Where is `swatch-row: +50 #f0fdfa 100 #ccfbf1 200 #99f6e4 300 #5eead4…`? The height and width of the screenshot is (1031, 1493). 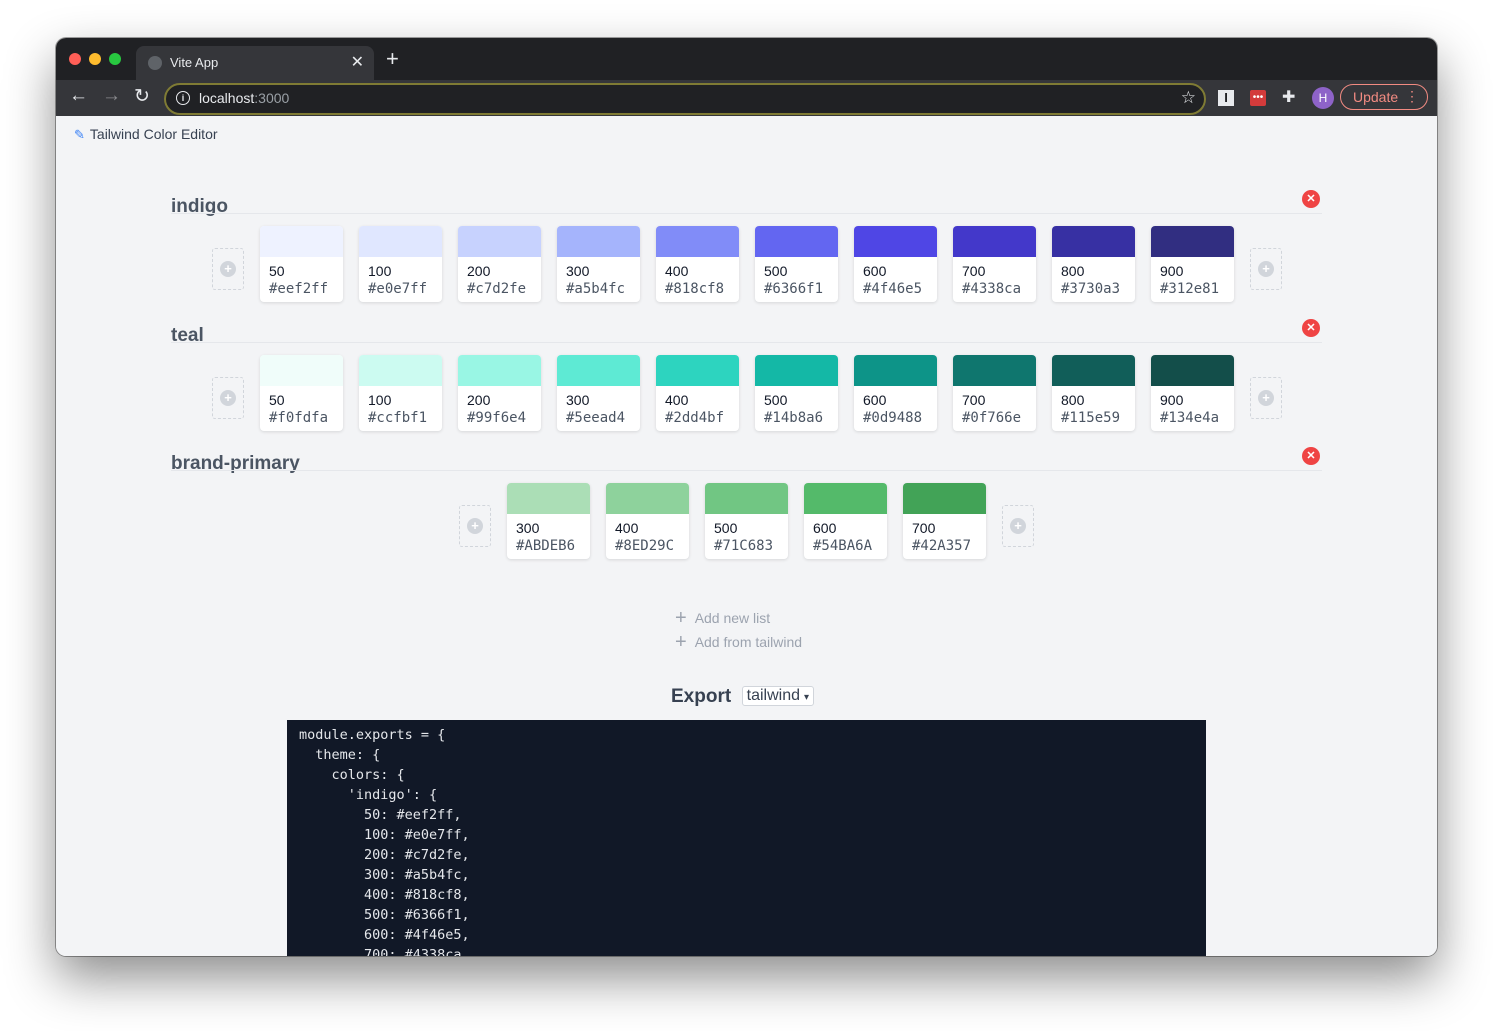 swatch-row: +50 #f0fdfa 100 #ccfbf1 200 #99f6e4 300 #5eead4… is located at coordinates (747, 394).